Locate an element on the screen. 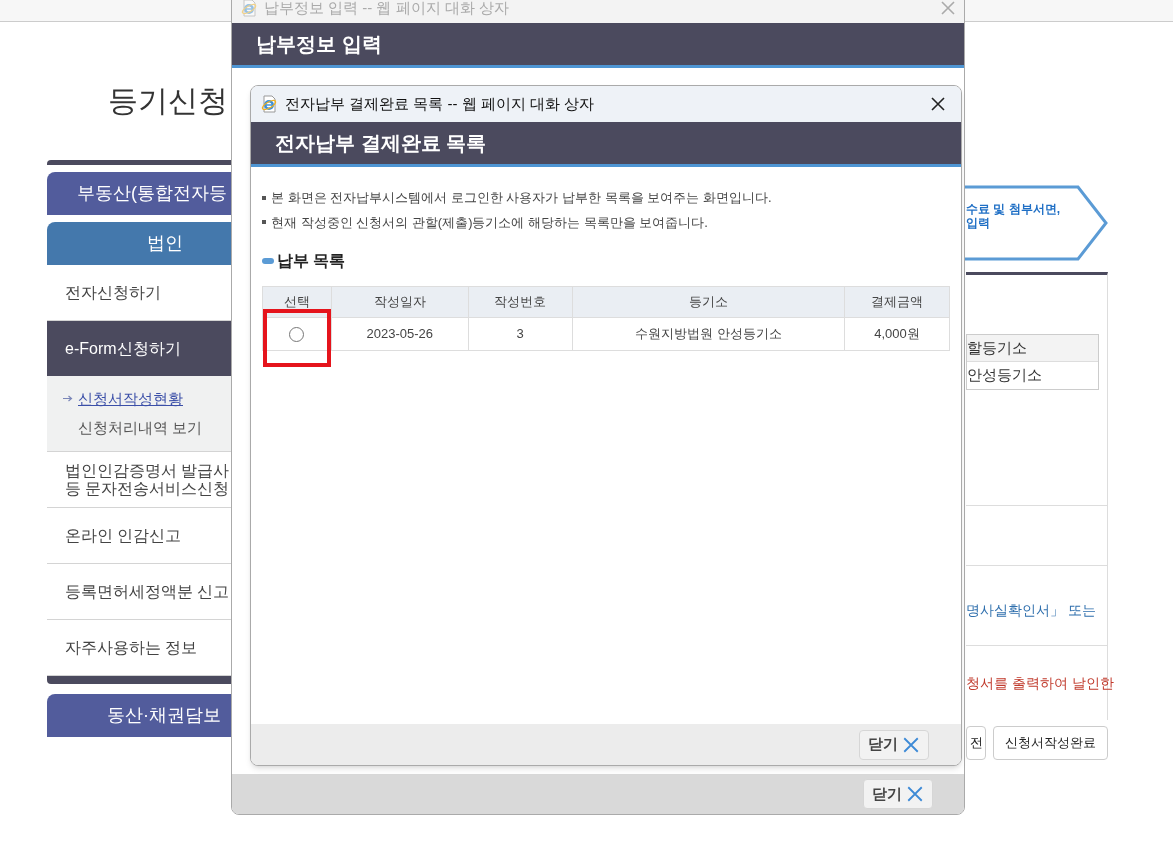  dialog-header: 전자납부 결제완료 목록 is located at coordinates (606, 144).